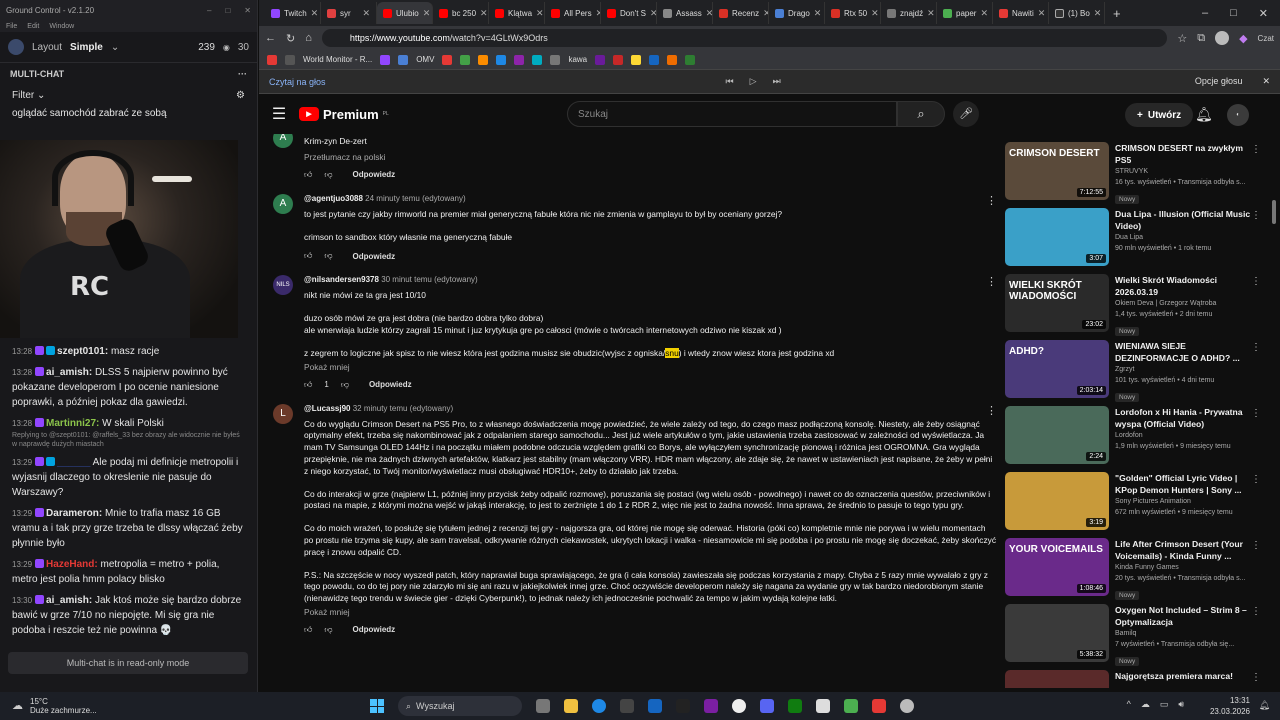  Describe the element at coordinates (767, 706) in the screenshot. I see `discord-icon` at that location.